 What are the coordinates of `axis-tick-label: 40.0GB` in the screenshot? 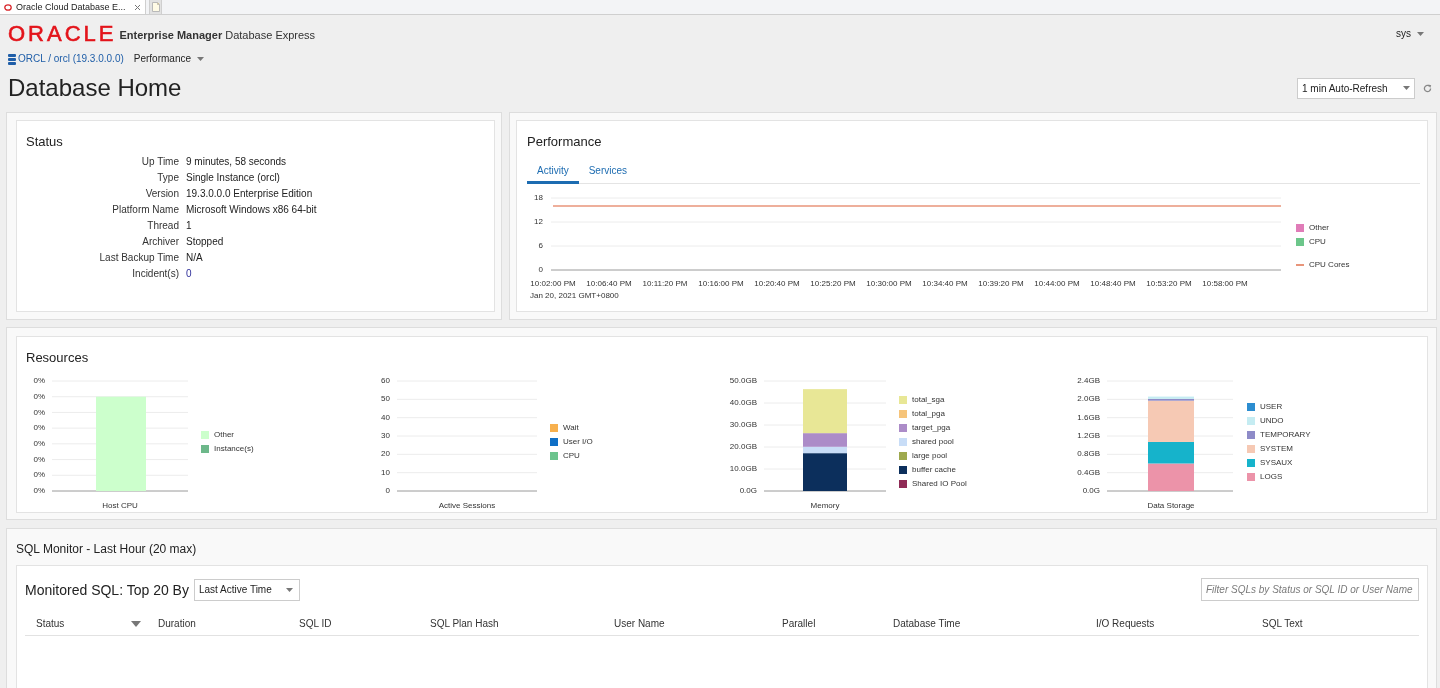 It's located at (743, 403).